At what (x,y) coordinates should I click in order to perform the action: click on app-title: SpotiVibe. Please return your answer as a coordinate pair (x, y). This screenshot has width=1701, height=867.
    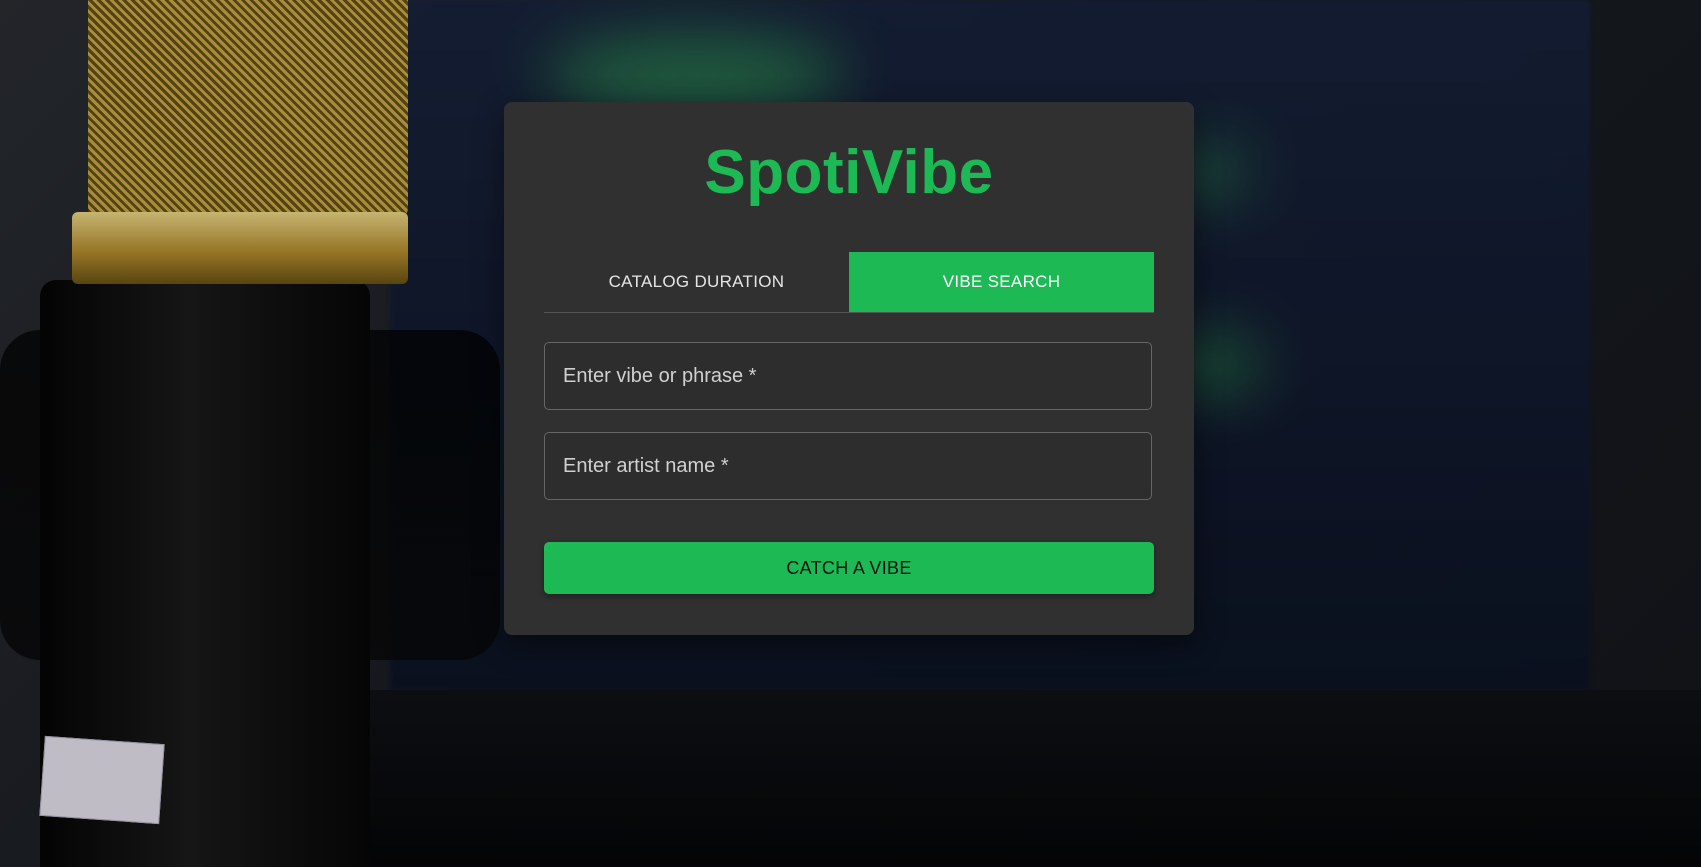
    Looking at the image, I should click on (849, 172).